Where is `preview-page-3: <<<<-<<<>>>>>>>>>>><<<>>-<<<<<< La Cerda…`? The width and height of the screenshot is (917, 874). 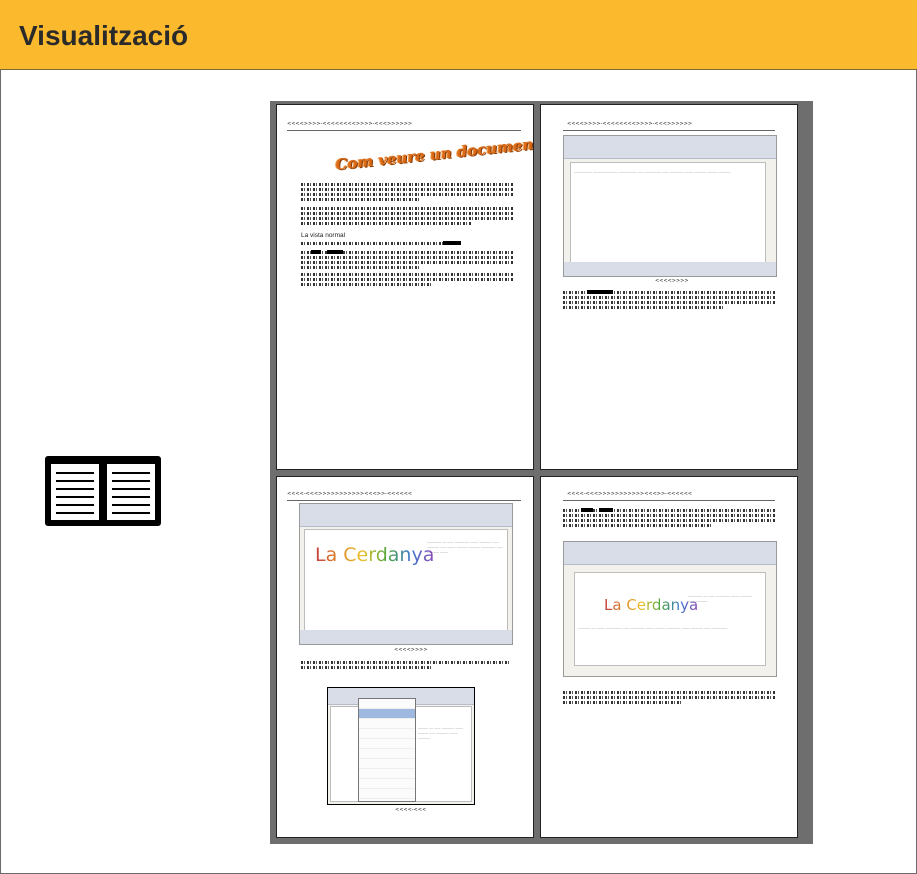
preview-page-3: <<<<-<<<>>>>>>>>>>><<<>>-<<<<<< La Cerda… is located at coordinates (405, 657).